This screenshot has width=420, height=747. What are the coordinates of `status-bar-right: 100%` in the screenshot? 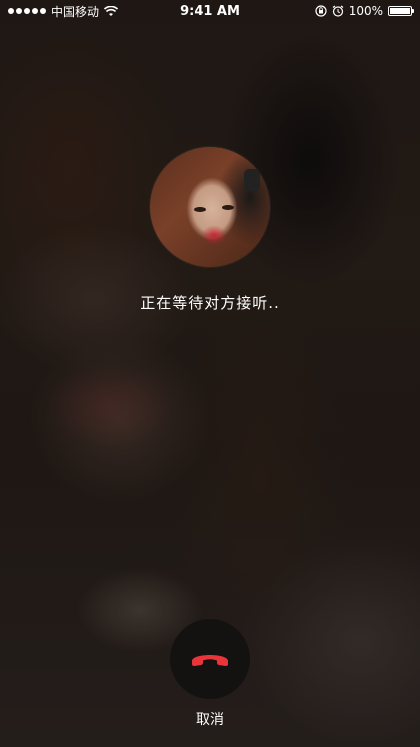 It's located at (364, 11).